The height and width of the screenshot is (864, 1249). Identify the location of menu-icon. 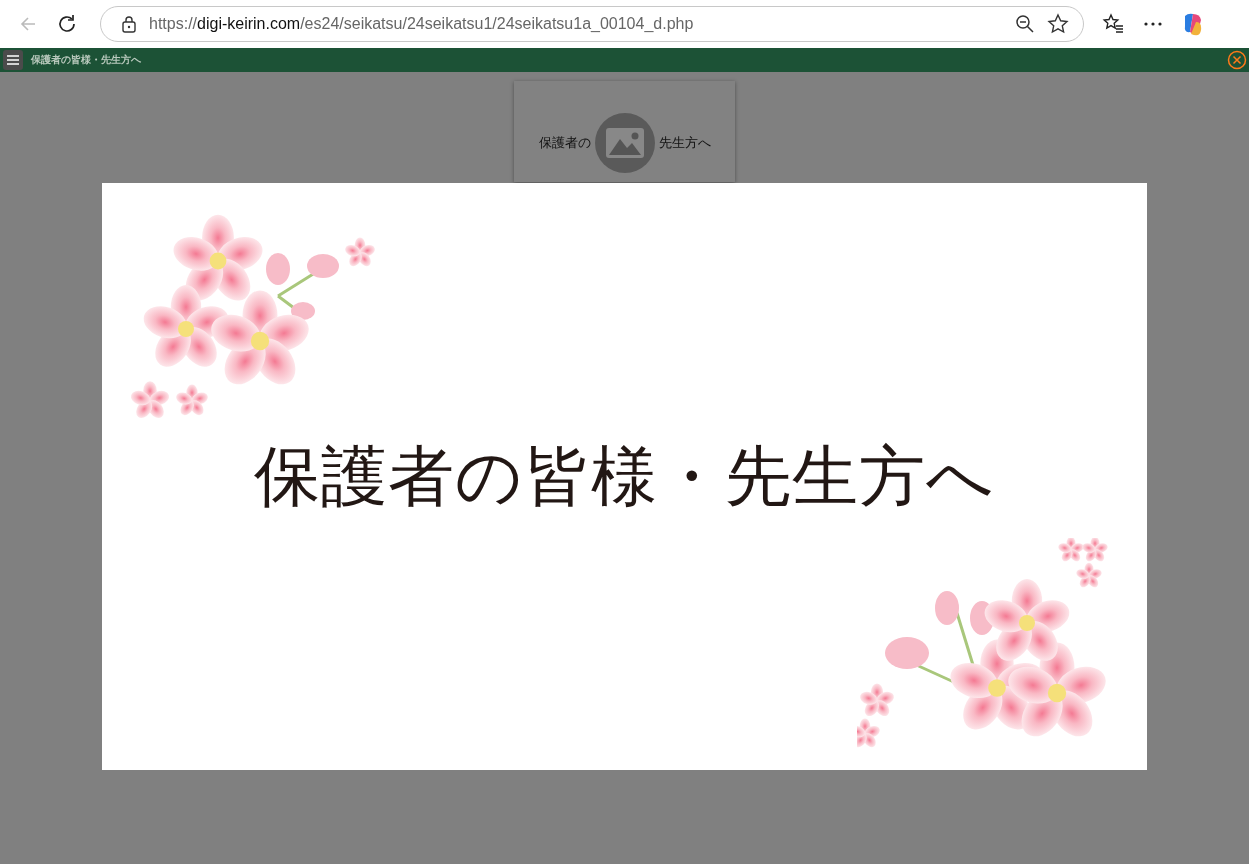
(13, 60).